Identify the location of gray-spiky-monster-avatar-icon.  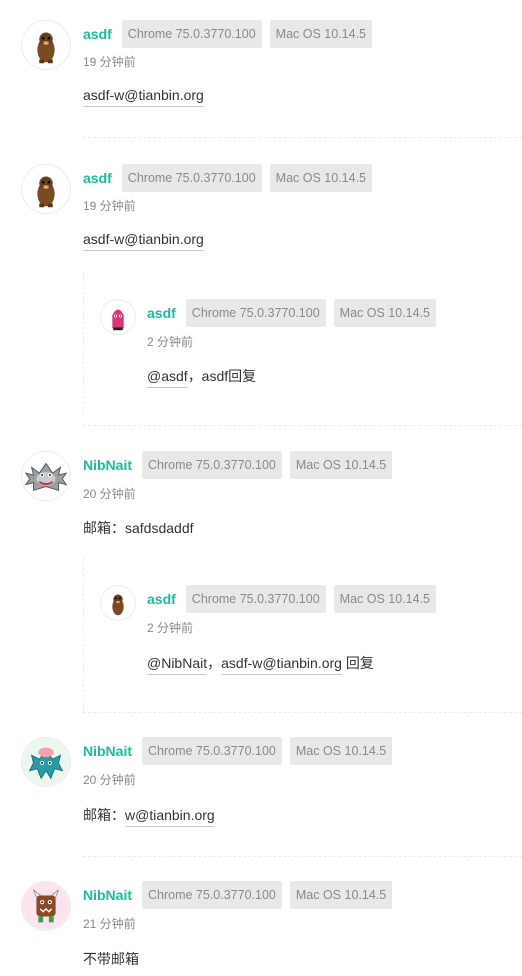
(46, 476).